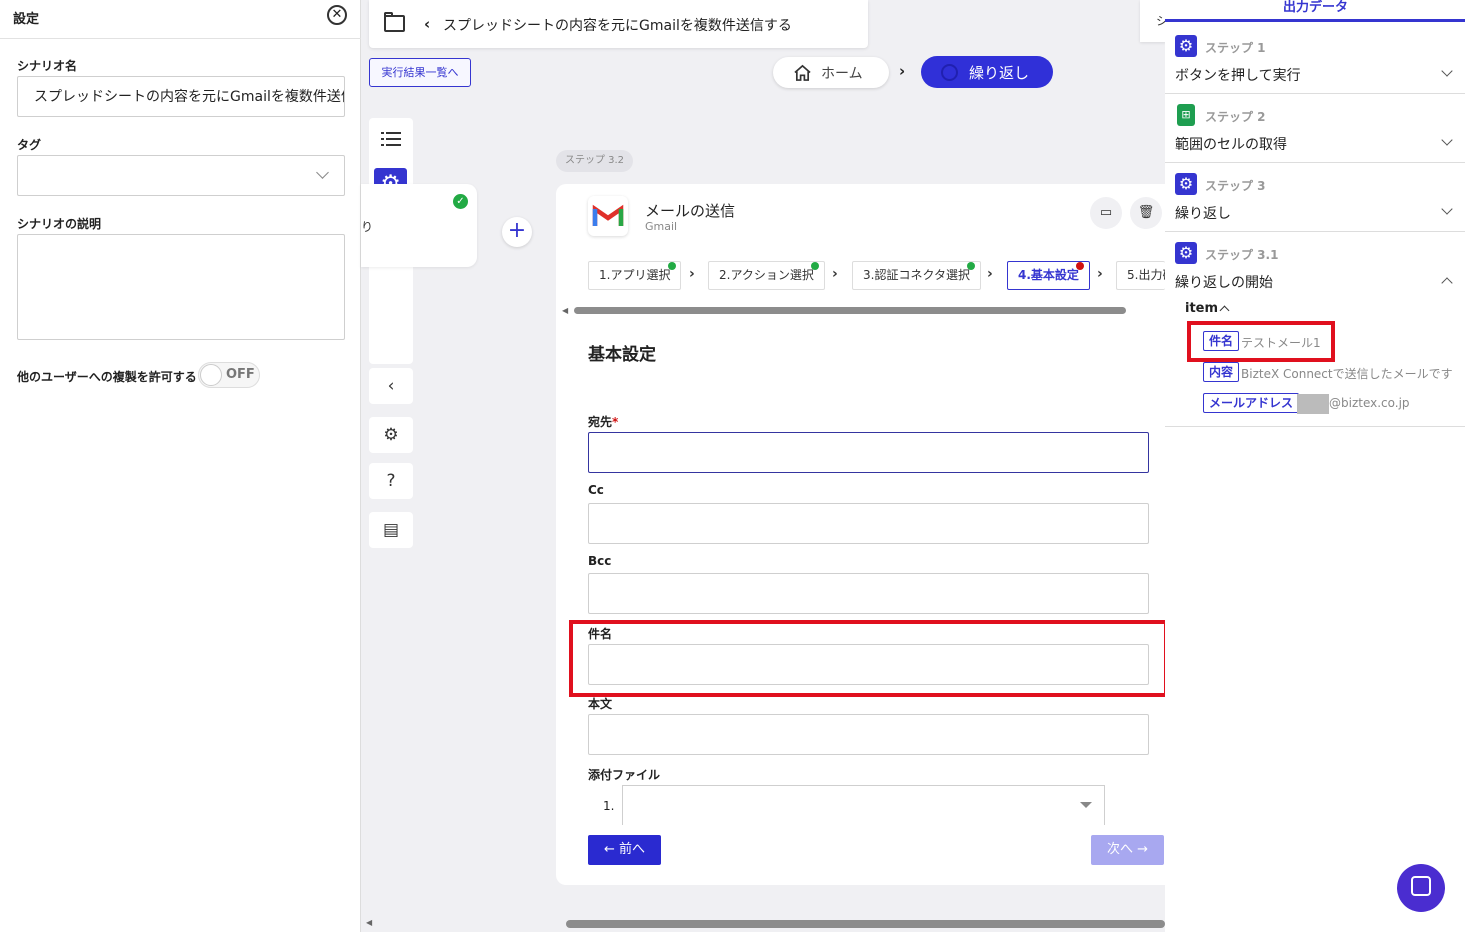 This screenshot has width=1466, height=932. I want to click on output-title: 出力データ, so click(1315, 7).